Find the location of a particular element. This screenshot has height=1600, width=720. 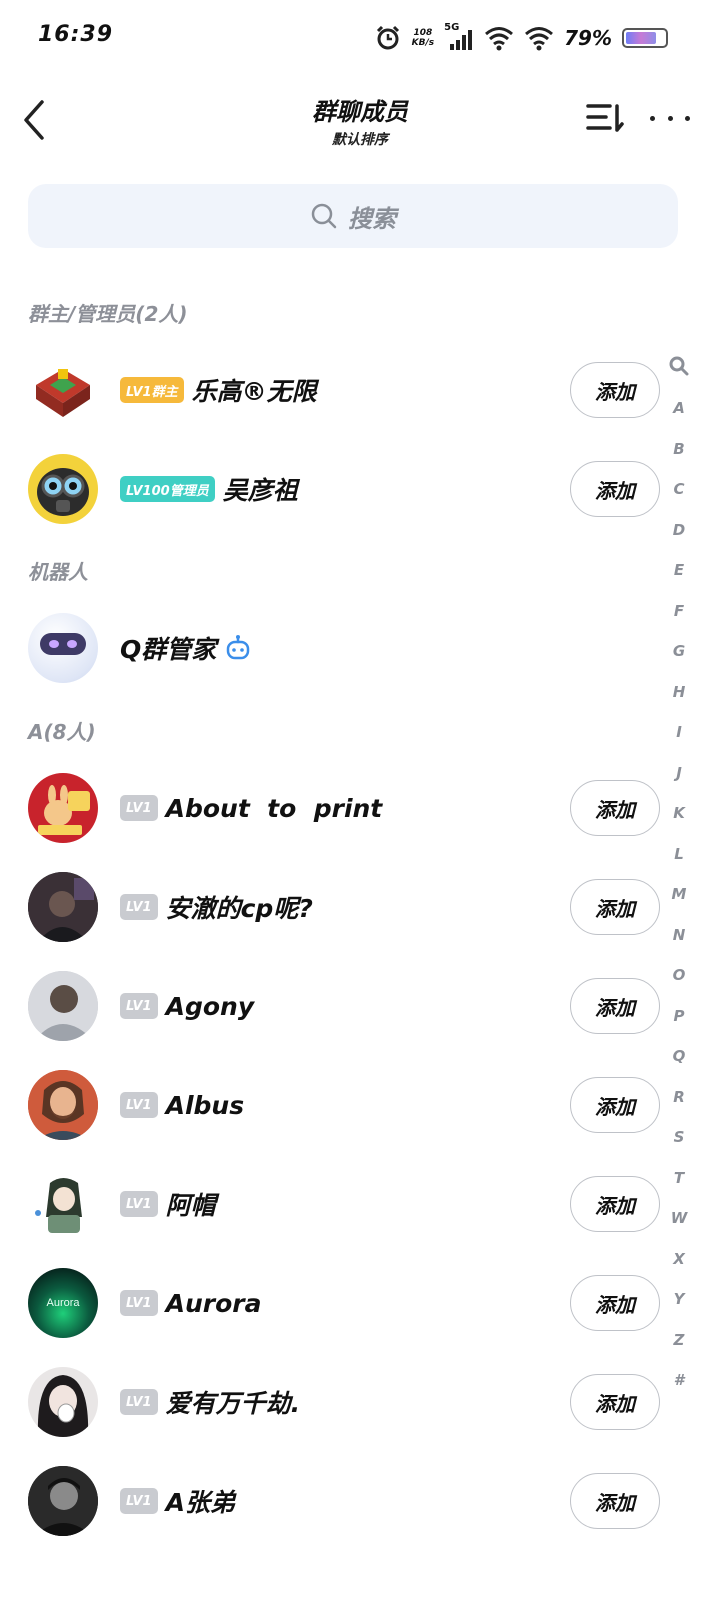

index-letter: M is located at coordinates (679, 894).